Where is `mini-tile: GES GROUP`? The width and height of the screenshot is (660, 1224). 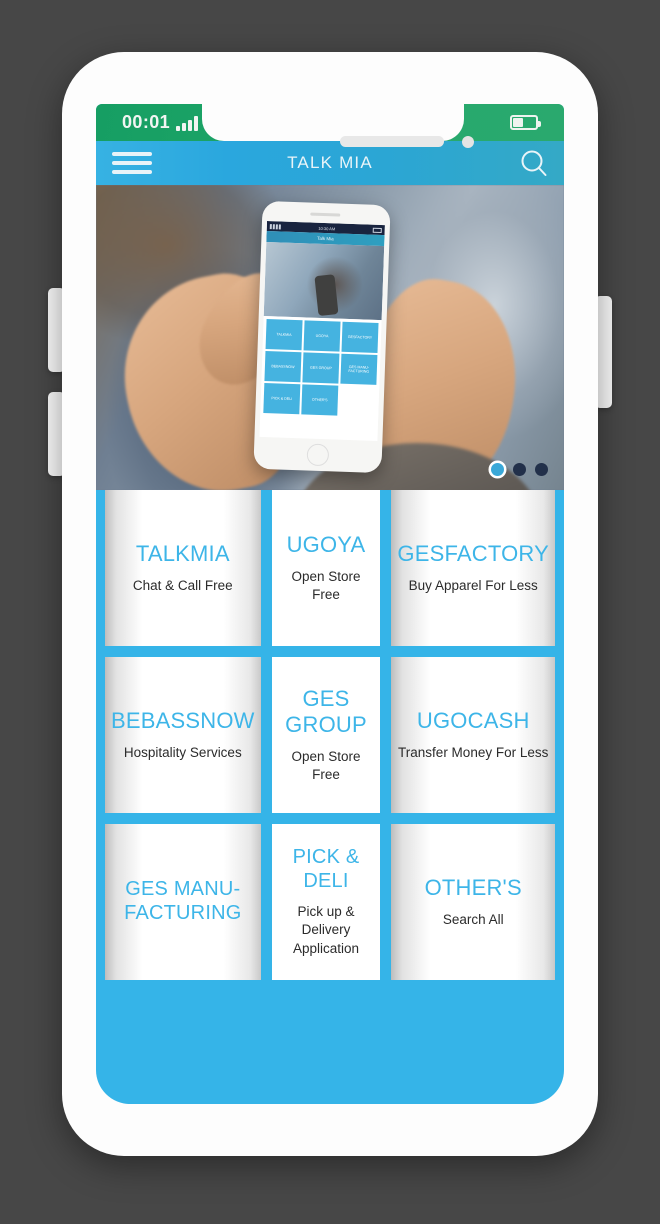 mini-tile: GES GROUP is located at coordinates (321, 368).